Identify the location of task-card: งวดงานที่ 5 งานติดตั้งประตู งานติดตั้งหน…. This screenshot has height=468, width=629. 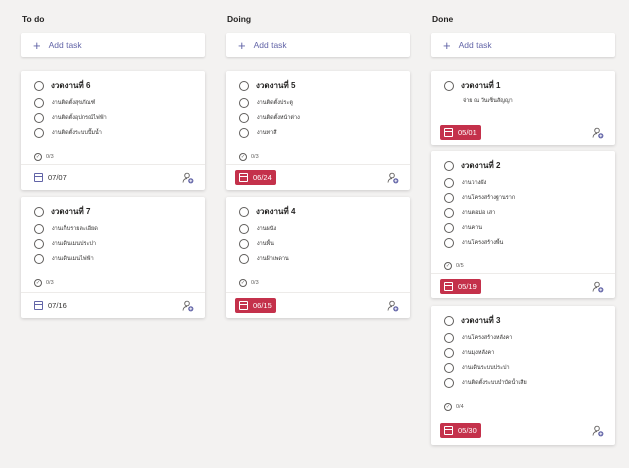
(318, 130).